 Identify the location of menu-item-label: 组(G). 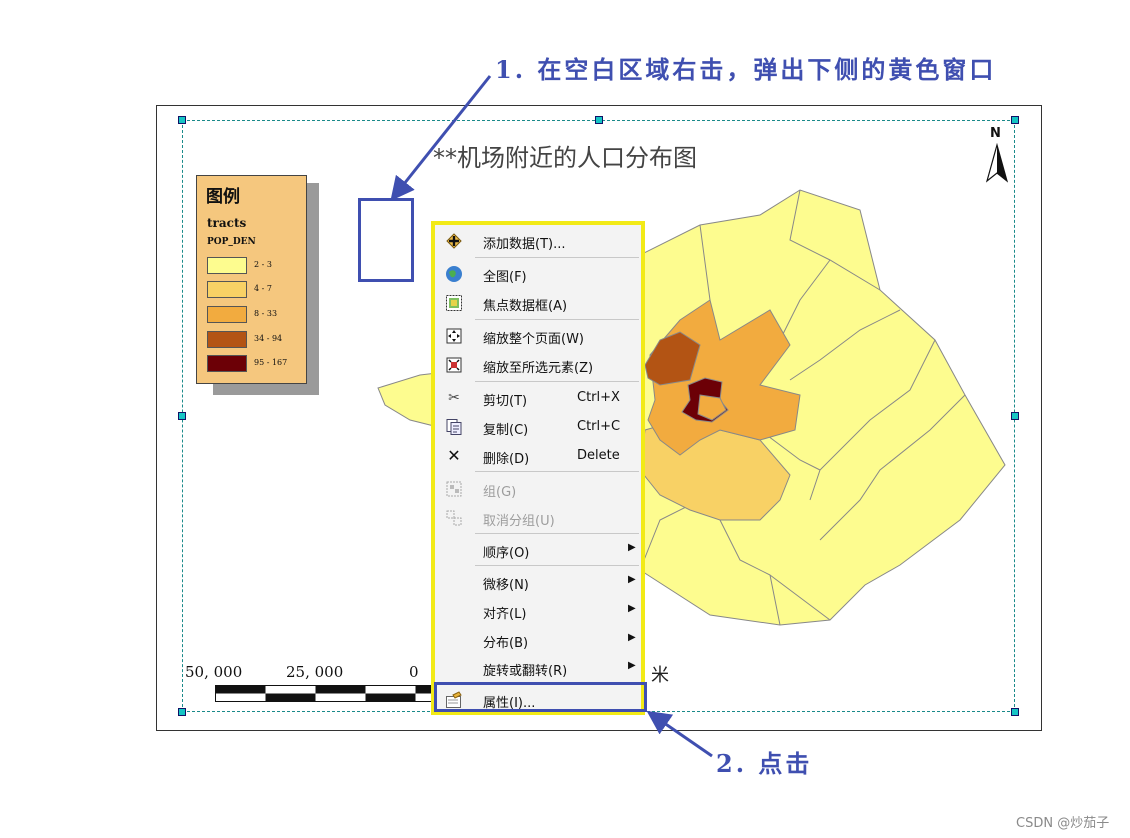
(500, 492).